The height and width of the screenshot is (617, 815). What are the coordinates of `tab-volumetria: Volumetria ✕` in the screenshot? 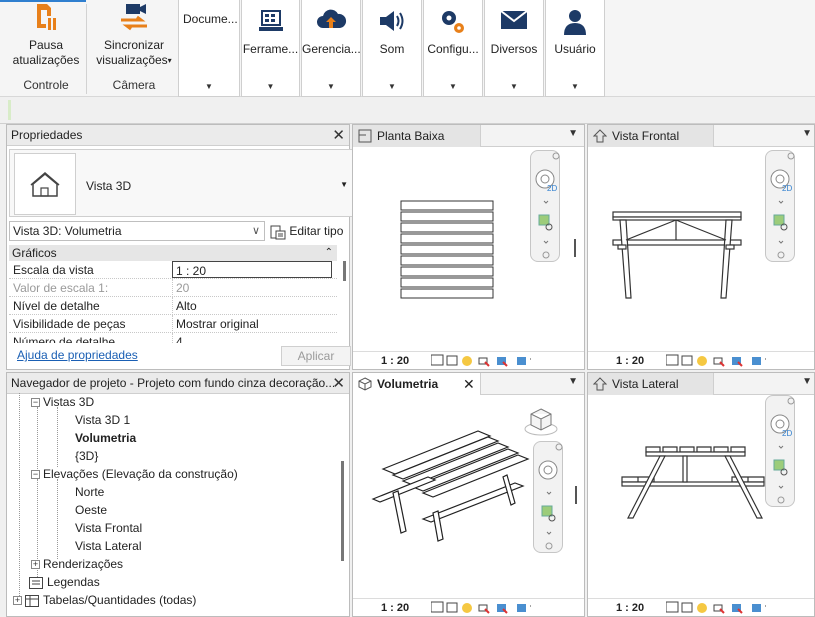 It's located at (417, 384).